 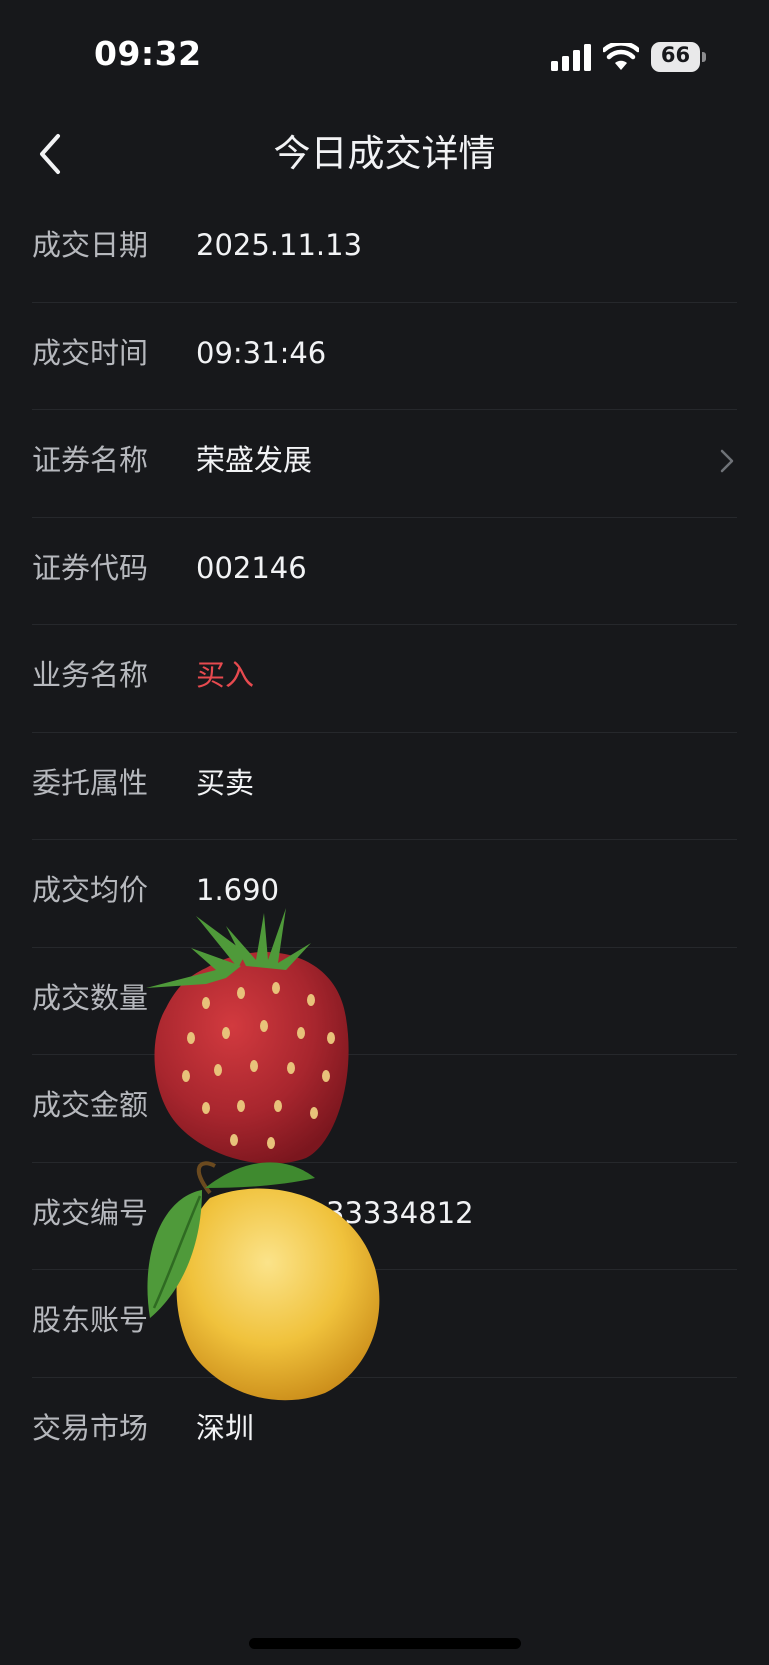 I want to click on order-attribute-label: 委托属性, so click(x=90, y=782).